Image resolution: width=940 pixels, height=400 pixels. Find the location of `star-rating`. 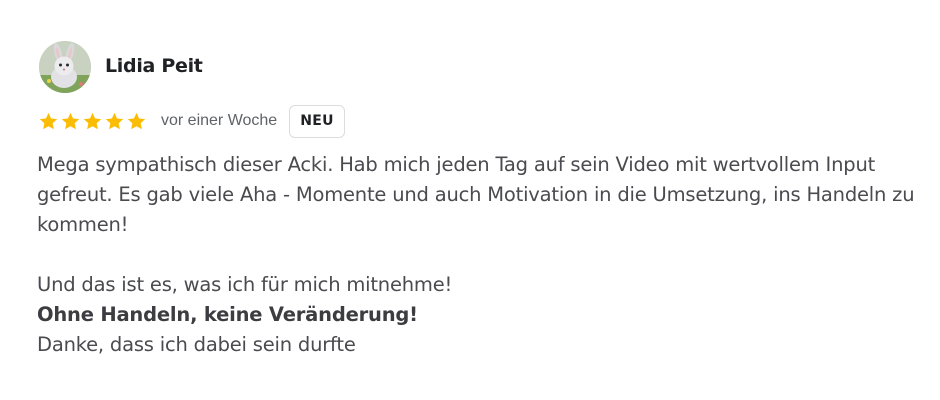

star-rating is located at coordinates (92, 121).